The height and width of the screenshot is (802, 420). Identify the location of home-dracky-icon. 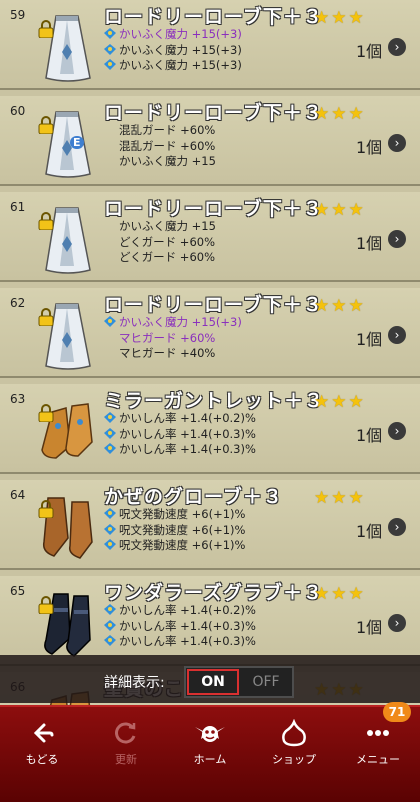
(210, 734).